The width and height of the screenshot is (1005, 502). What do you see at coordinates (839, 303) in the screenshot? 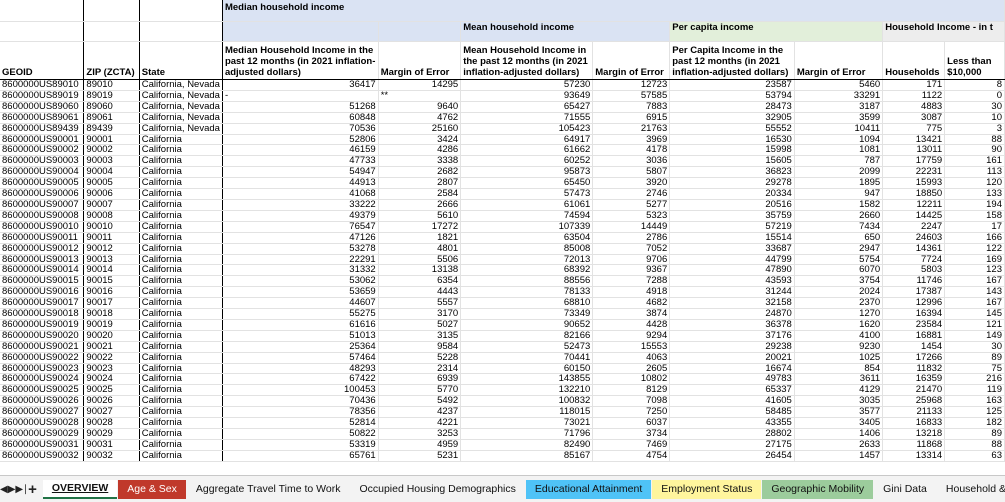
I see `data-cell: 2370` at bounding box center [839, 303].